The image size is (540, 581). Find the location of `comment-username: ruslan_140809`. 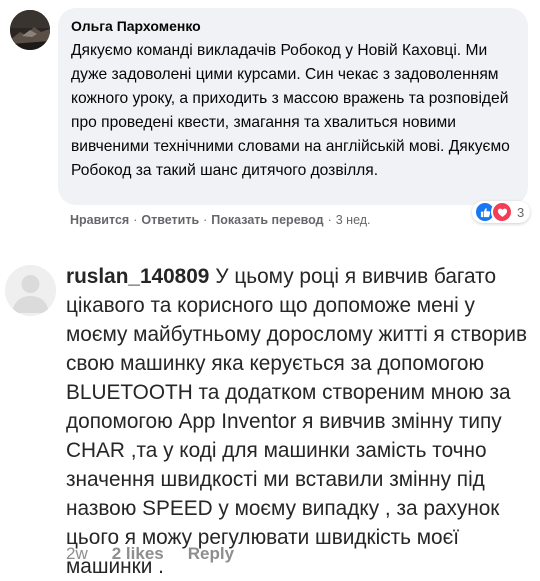

comment-username: ruslan_140809 is located at coordinates (137, 276).